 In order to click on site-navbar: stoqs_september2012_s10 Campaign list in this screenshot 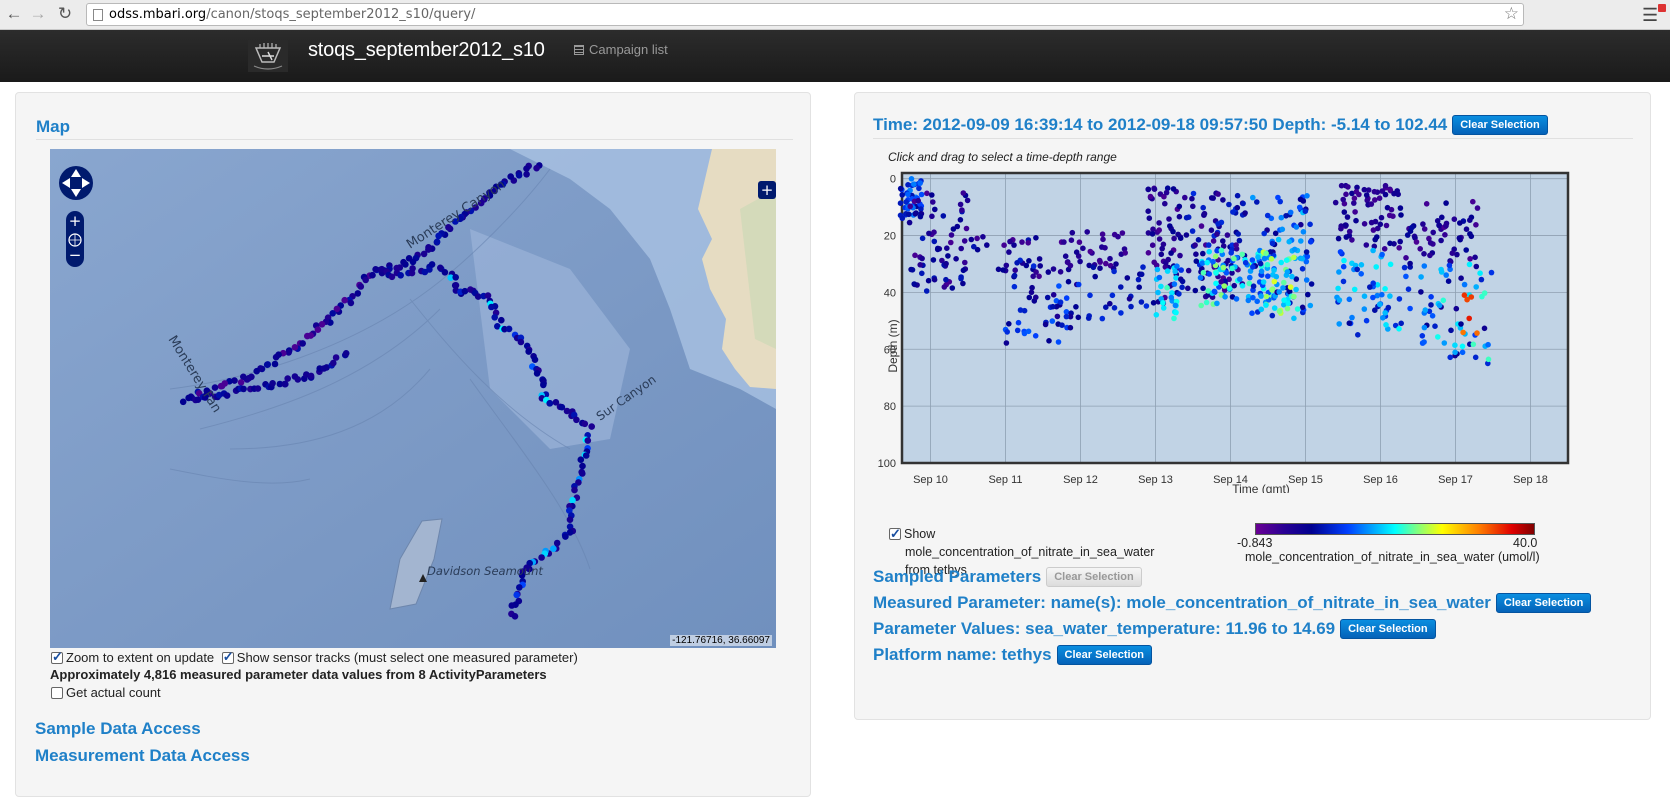, I will do `click(835, 56)`.